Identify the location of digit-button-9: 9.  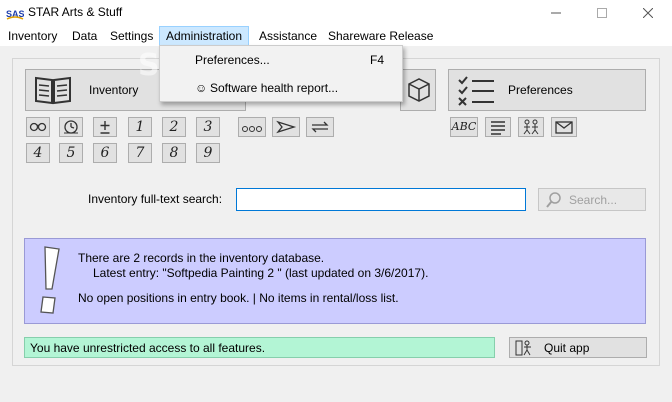
(208, 153).